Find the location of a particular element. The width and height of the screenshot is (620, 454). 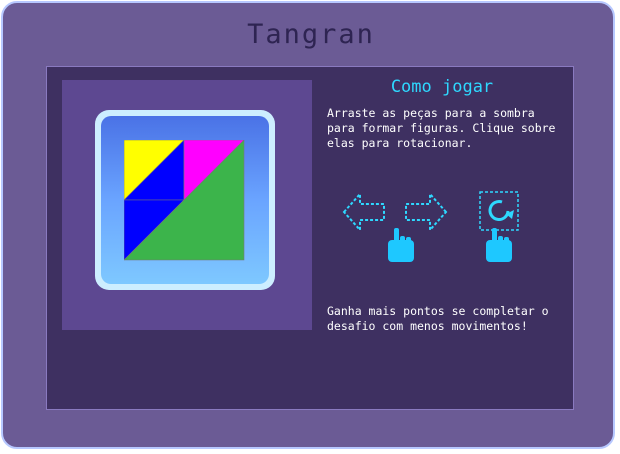

controls-illustration is located at coordinates (430, 226).